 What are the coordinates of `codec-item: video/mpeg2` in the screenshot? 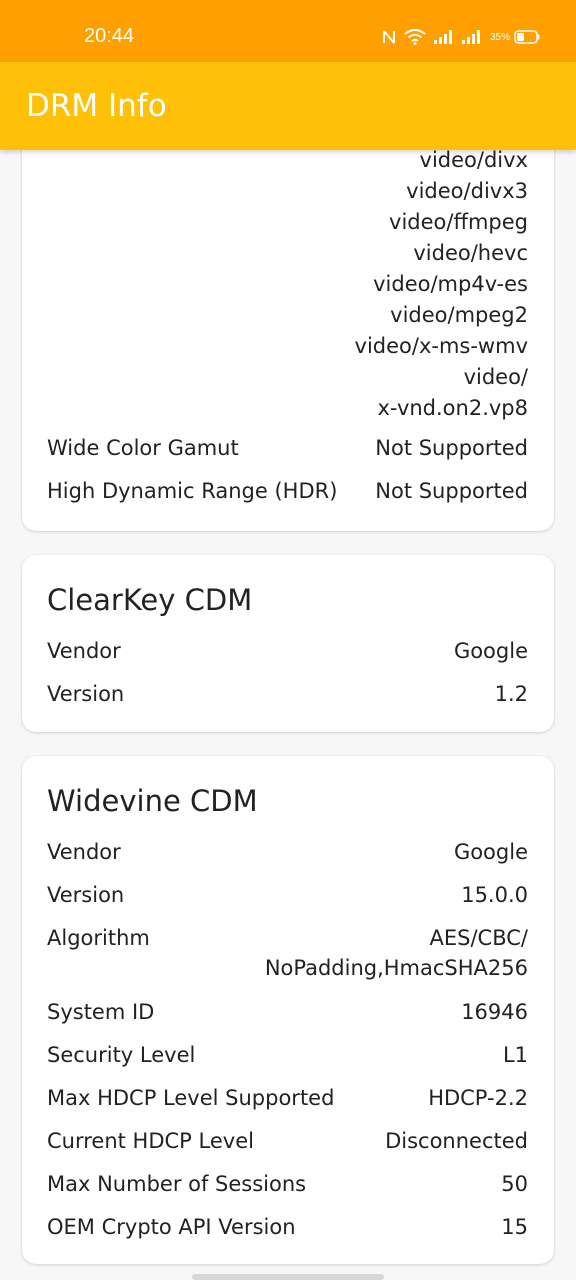 It's located at (459, 315).